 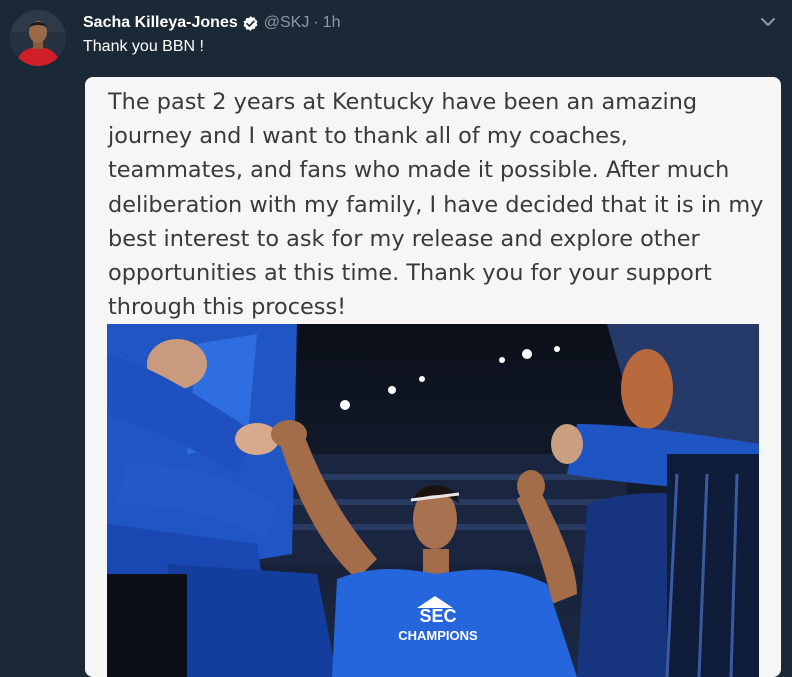 I want to click on avatar, so click(x=38, y=38).